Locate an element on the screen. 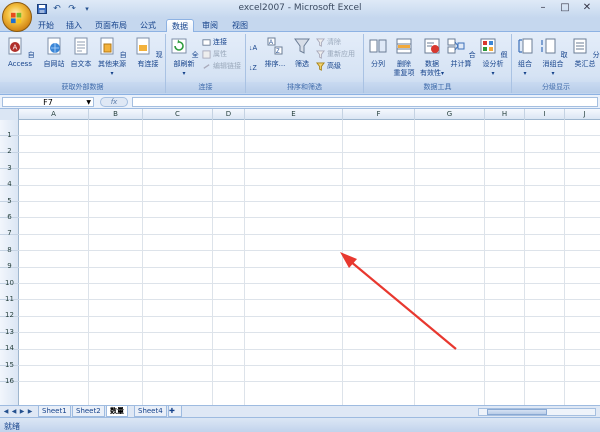 The width and height of the screenshot is (600, 432). group-button: 组合 ▾ is located at coordinates (525, 57).